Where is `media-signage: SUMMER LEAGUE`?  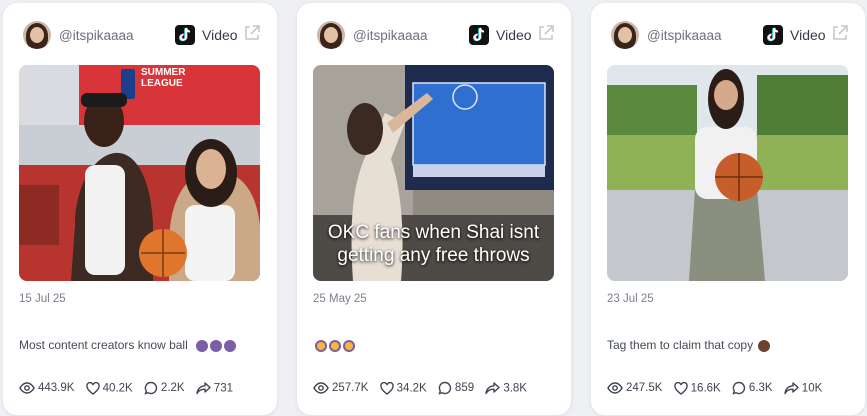 media-signage: SUMMER LEAGUE is located at coordinates (163, 78).